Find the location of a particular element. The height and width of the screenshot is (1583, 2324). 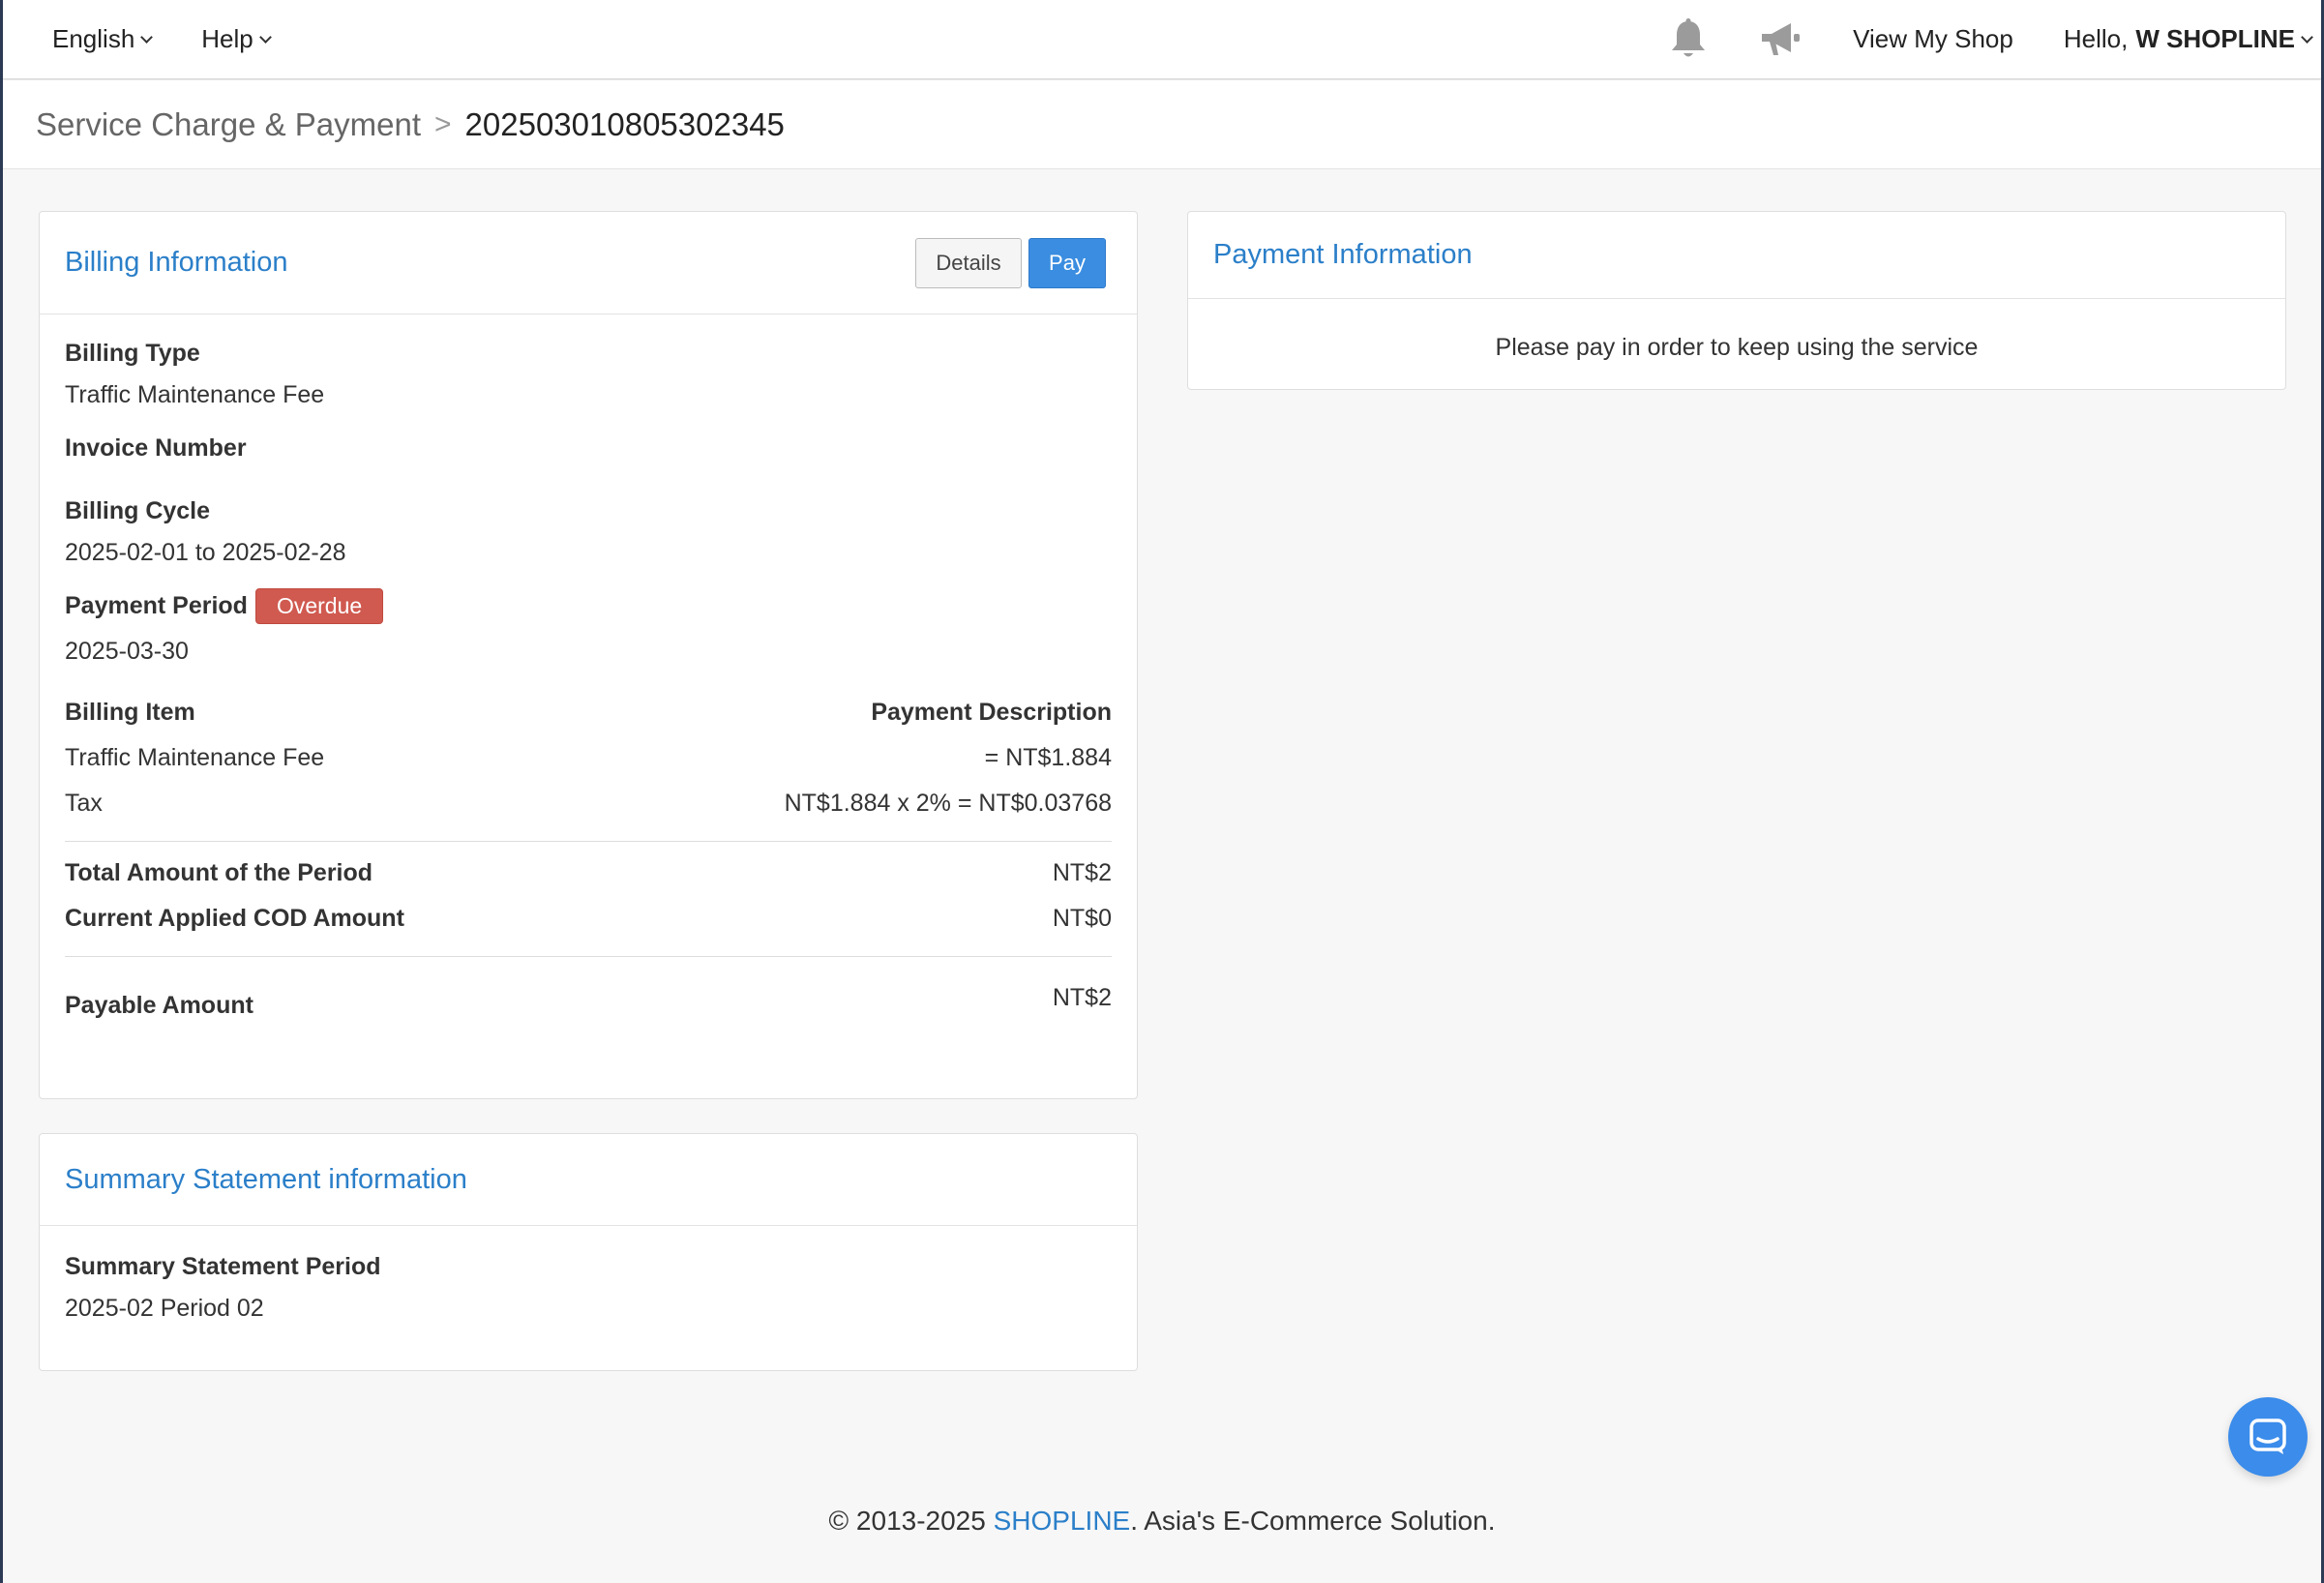

footer-copyright: © 2013-2025 is located at coordinates (907, 1521).